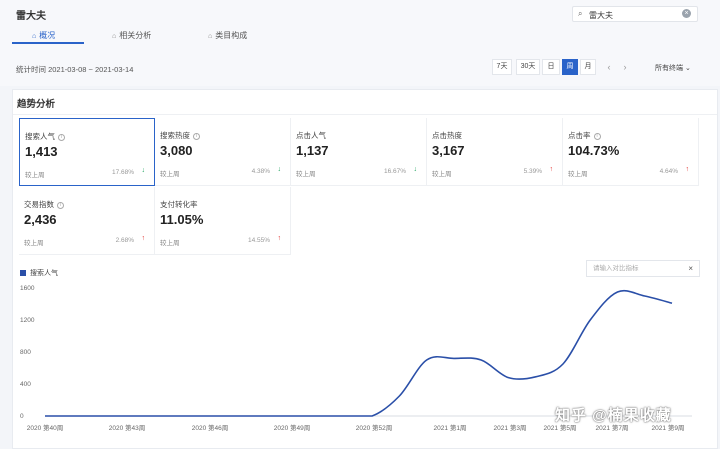 The image size is (720, 449). I want to click on x-tick-label: 2021 第3周, so click(510, 427).